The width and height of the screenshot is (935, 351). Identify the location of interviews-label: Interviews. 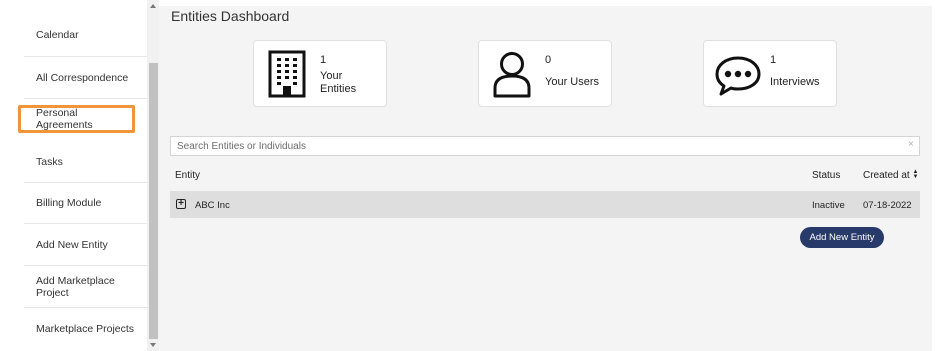
(795, 82).